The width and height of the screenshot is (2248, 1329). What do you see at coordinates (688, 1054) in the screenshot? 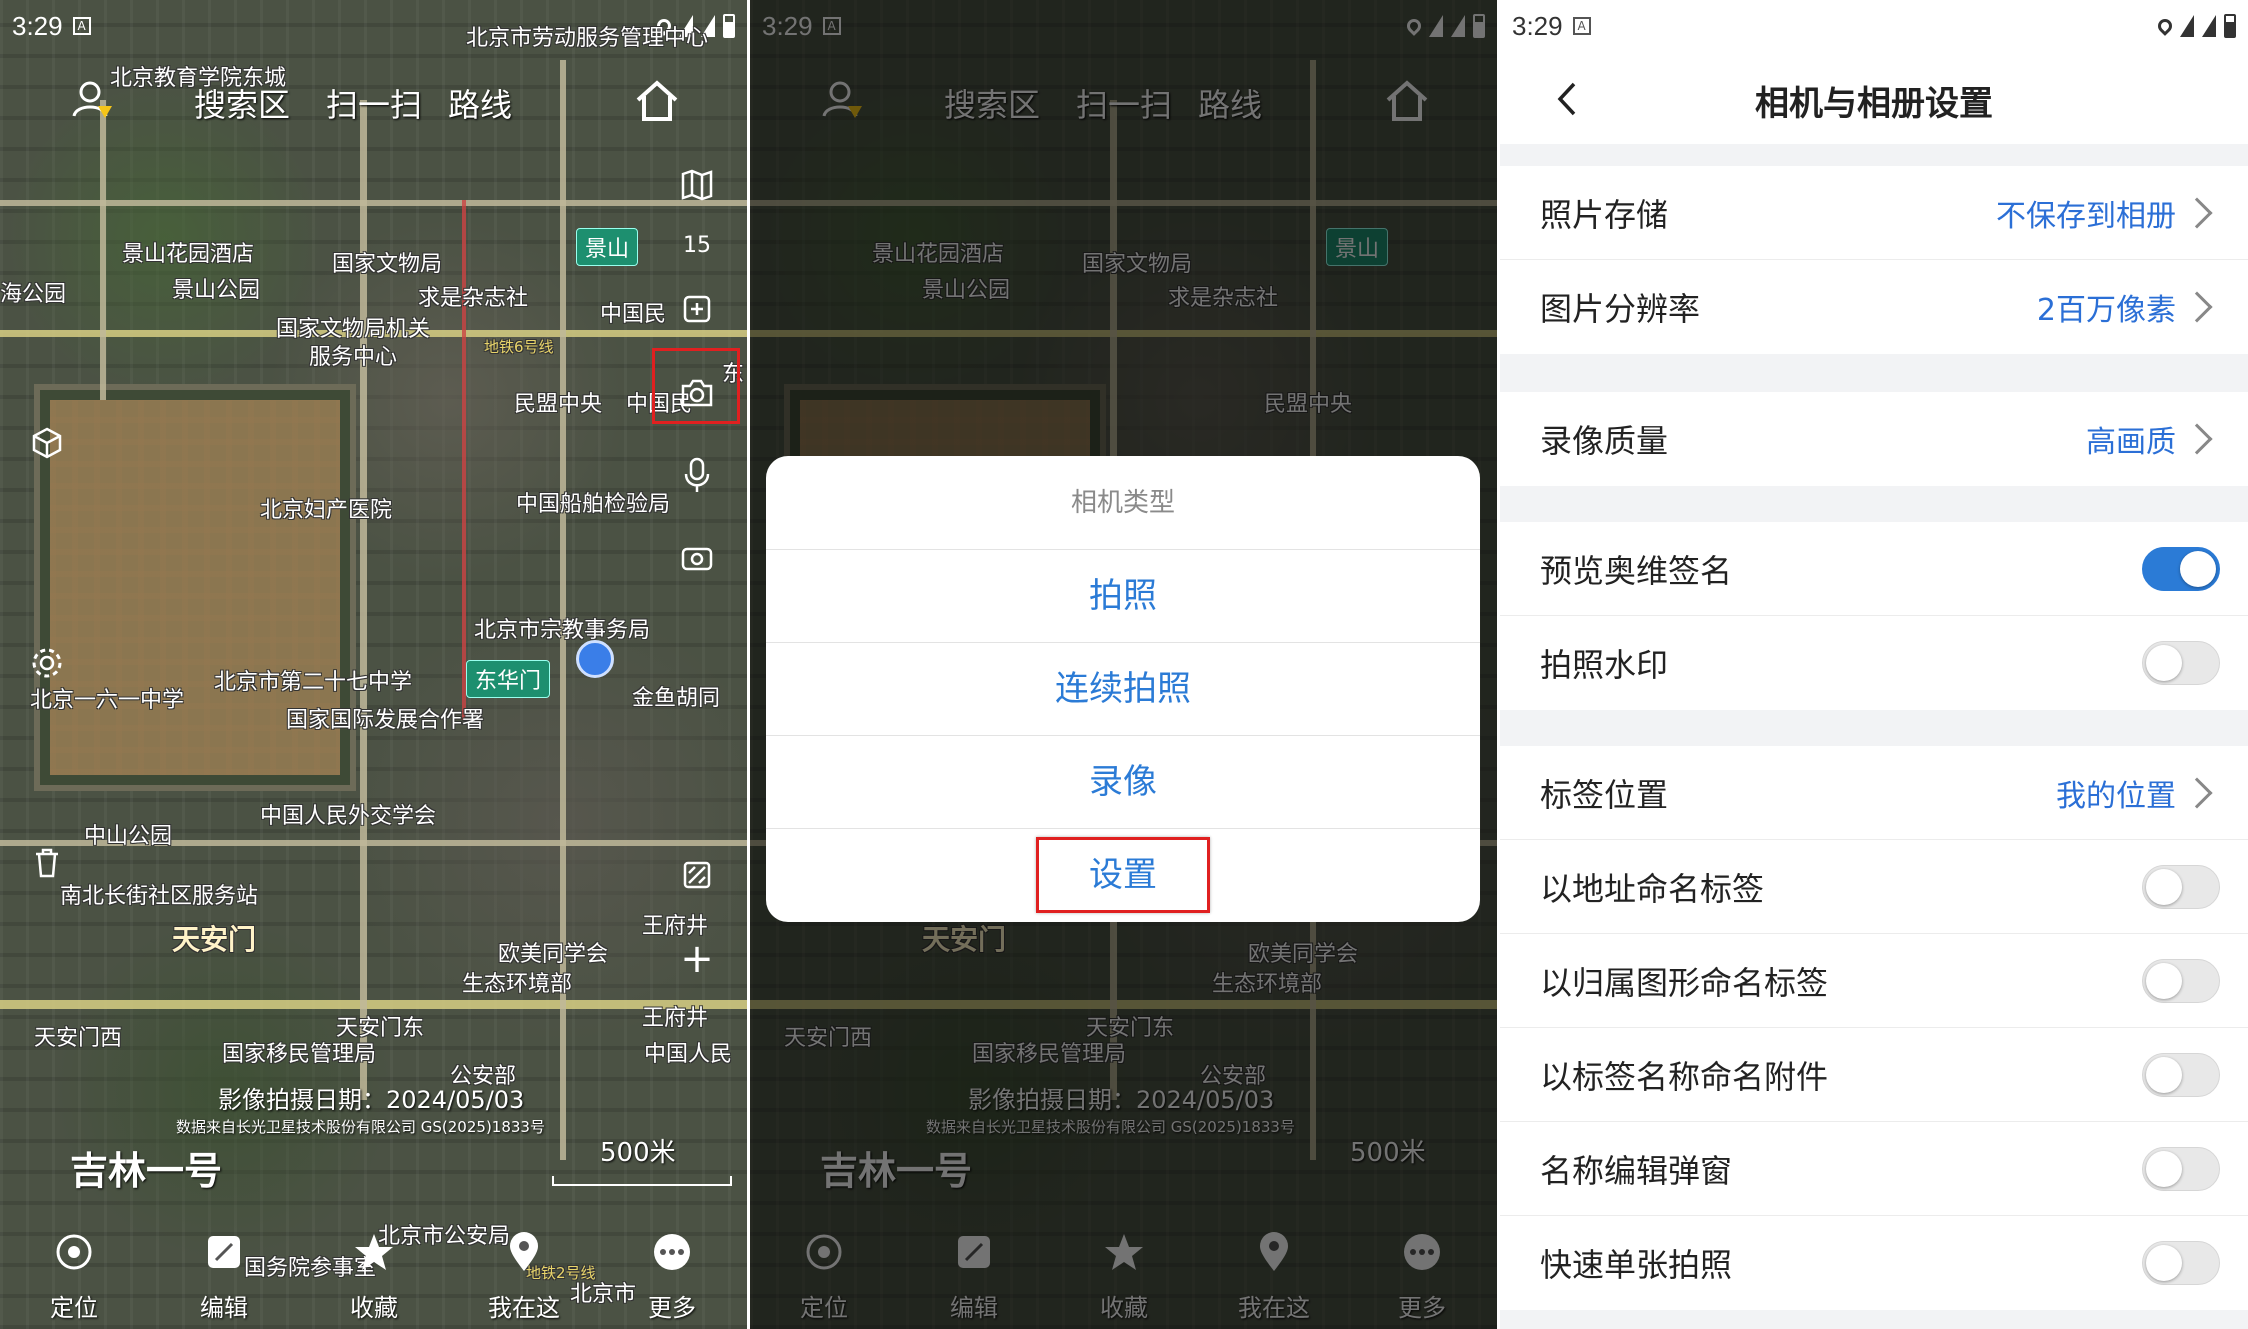
I see `map-label: 中国人民` at bounding box center [688, 1054].